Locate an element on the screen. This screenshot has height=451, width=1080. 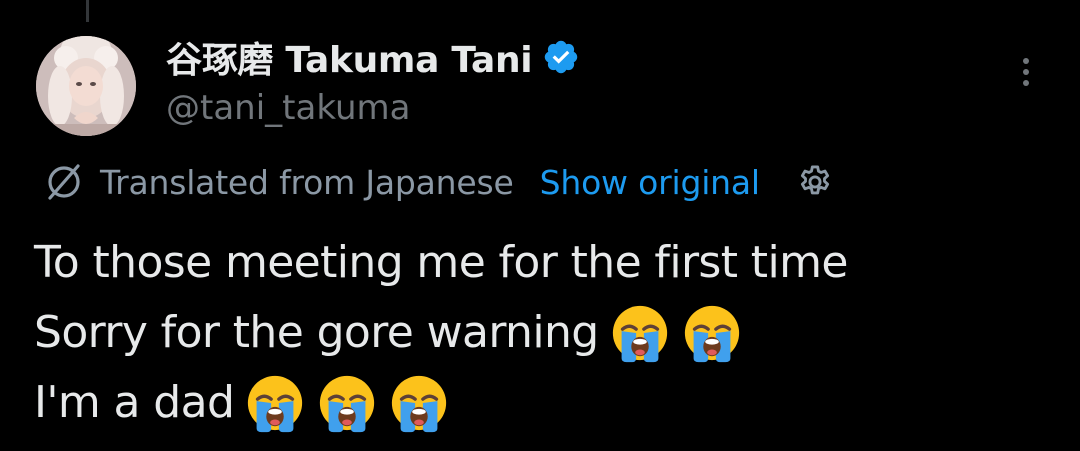
profile-photo is located at coordinates (86, 86).